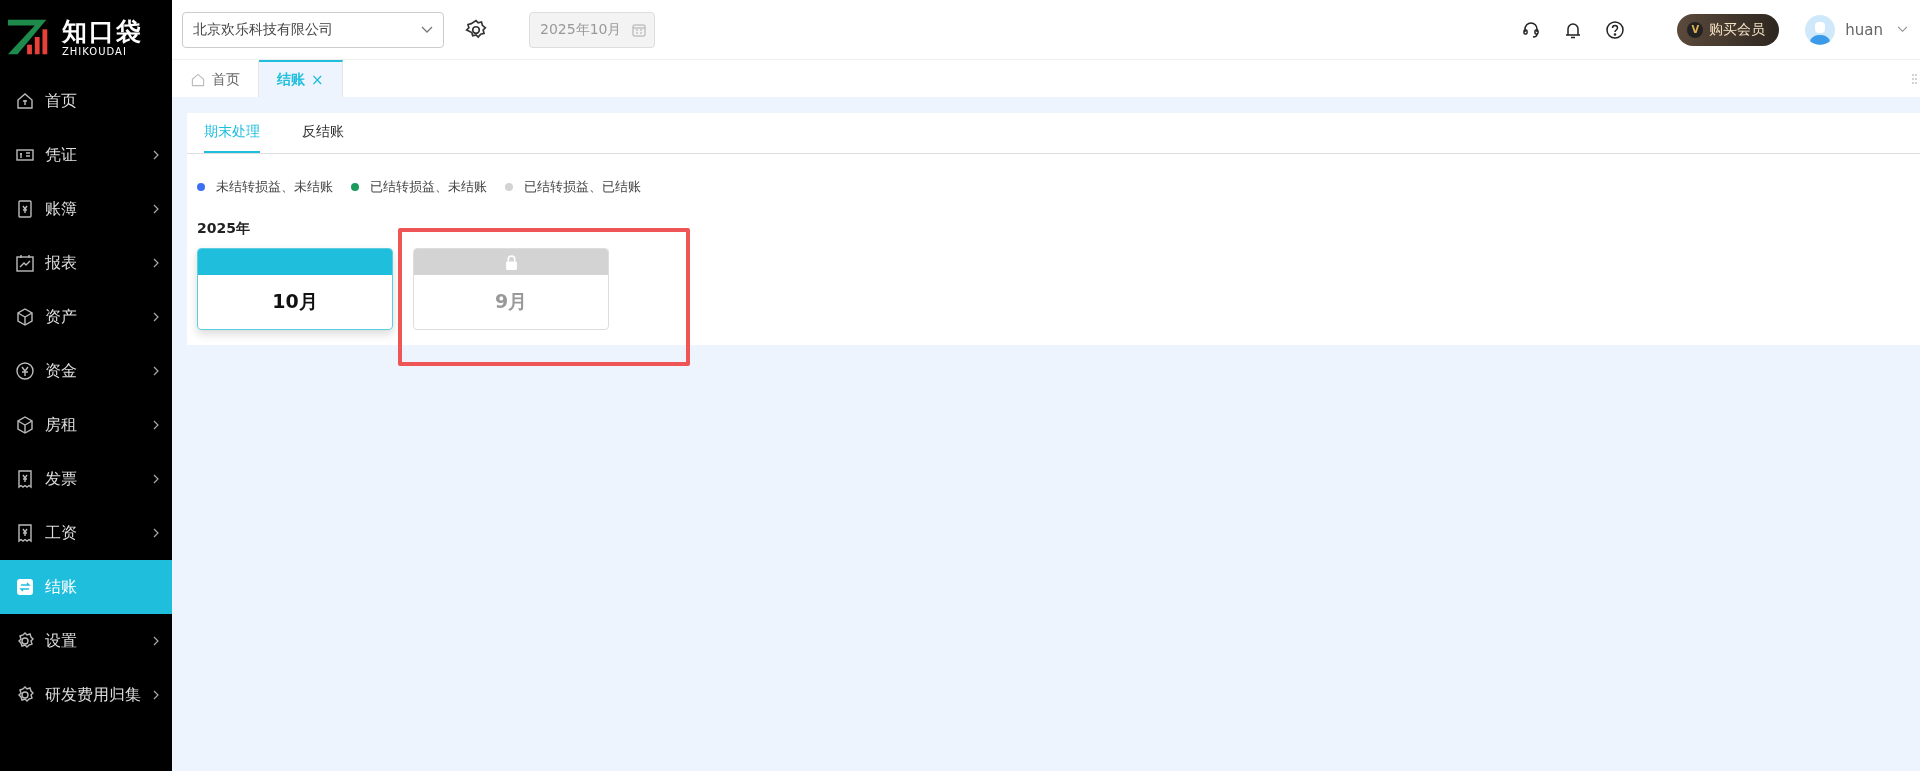 This screenshot has height=771, width=1920. What do you see at coordinates (86, 641) in the screenshot?
I see `sidebar-item: 设置` at bounding box center [86, 641].